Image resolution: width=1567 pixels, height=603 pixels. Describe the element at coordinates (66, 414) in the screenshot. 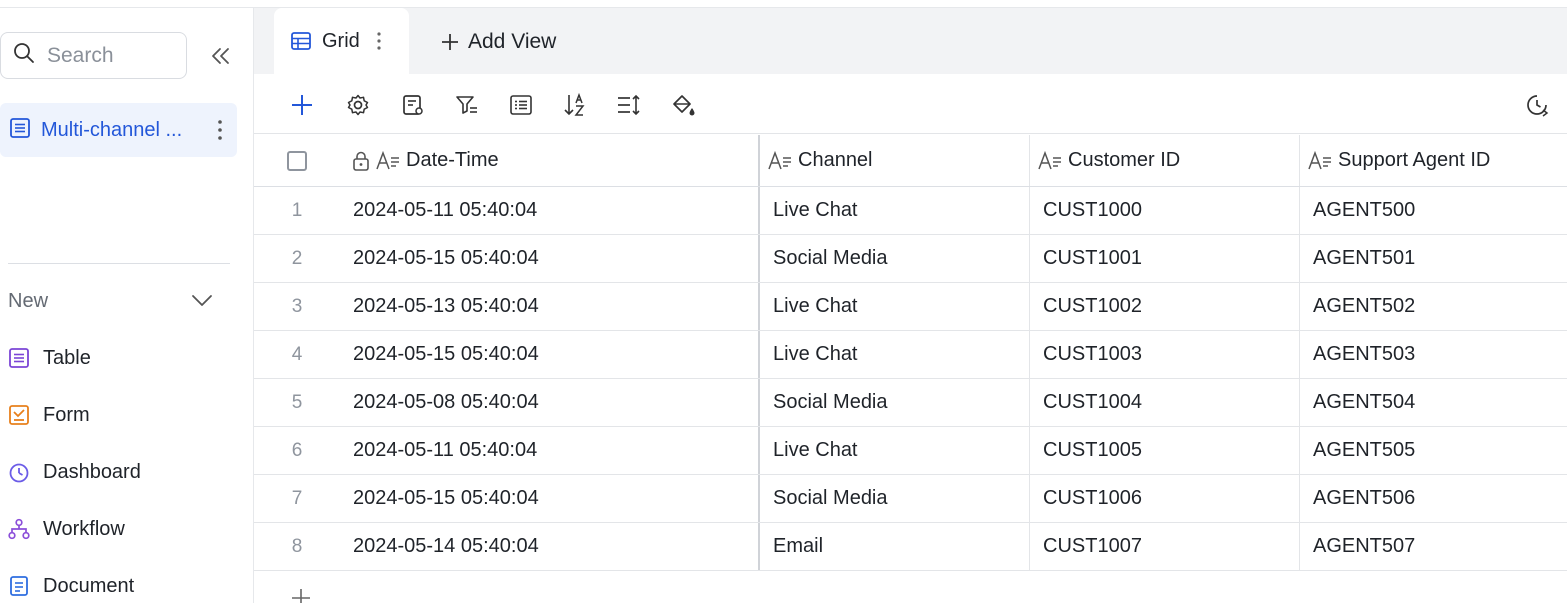

I see `menu-item-label: Form` at that location.